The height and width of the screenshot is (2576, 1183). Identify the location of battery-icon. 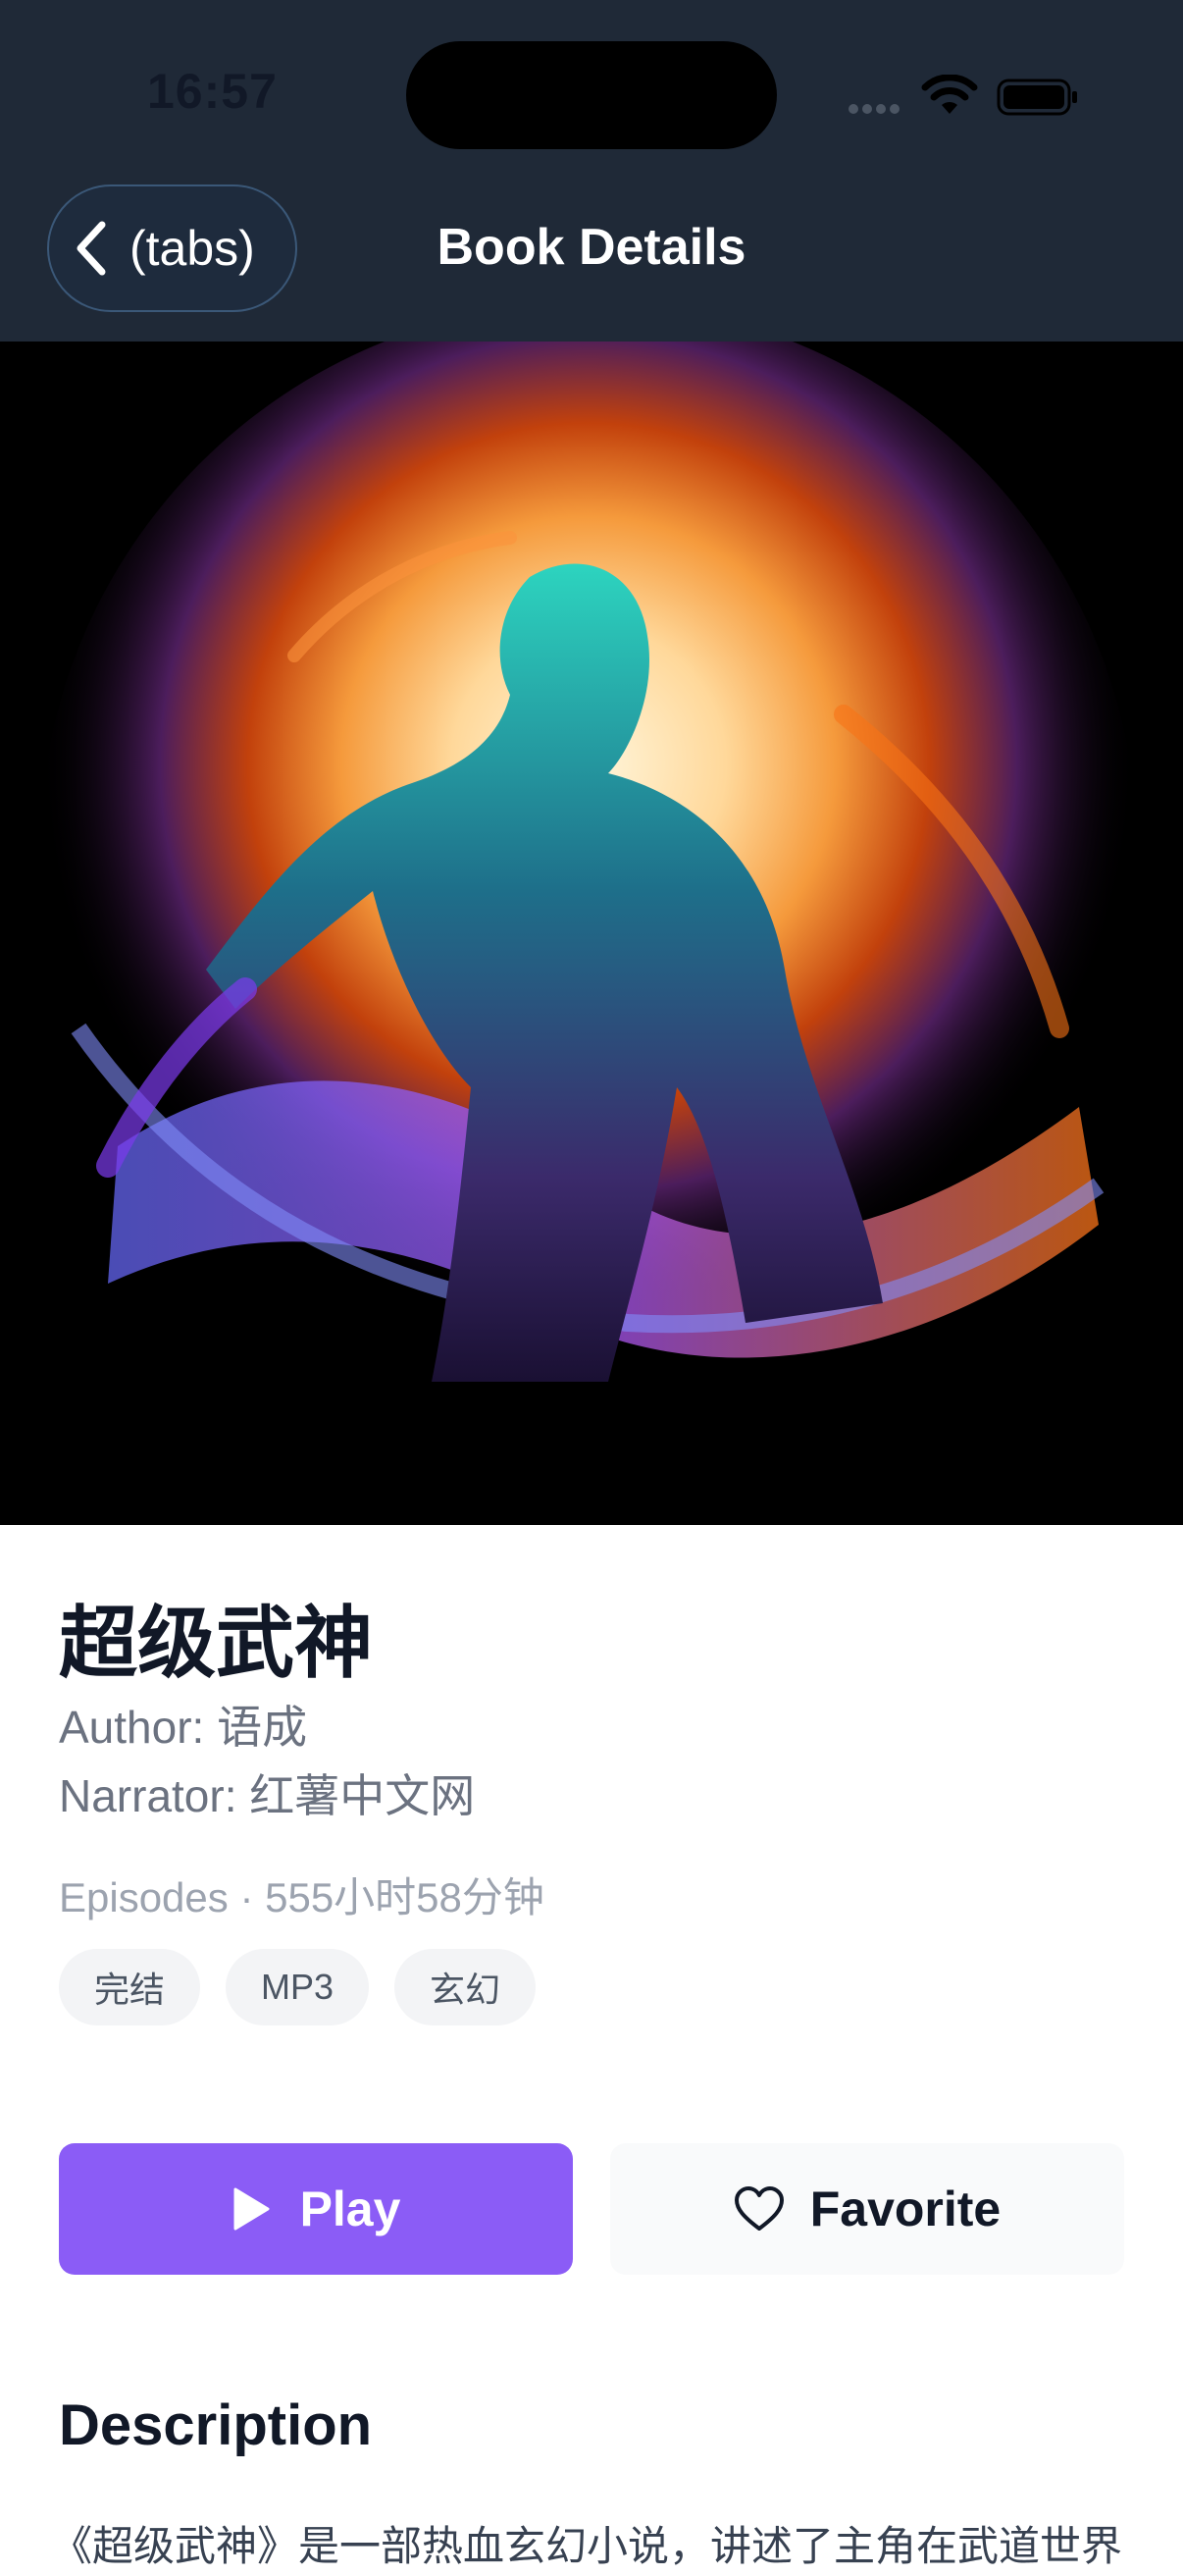
(1037, 97).